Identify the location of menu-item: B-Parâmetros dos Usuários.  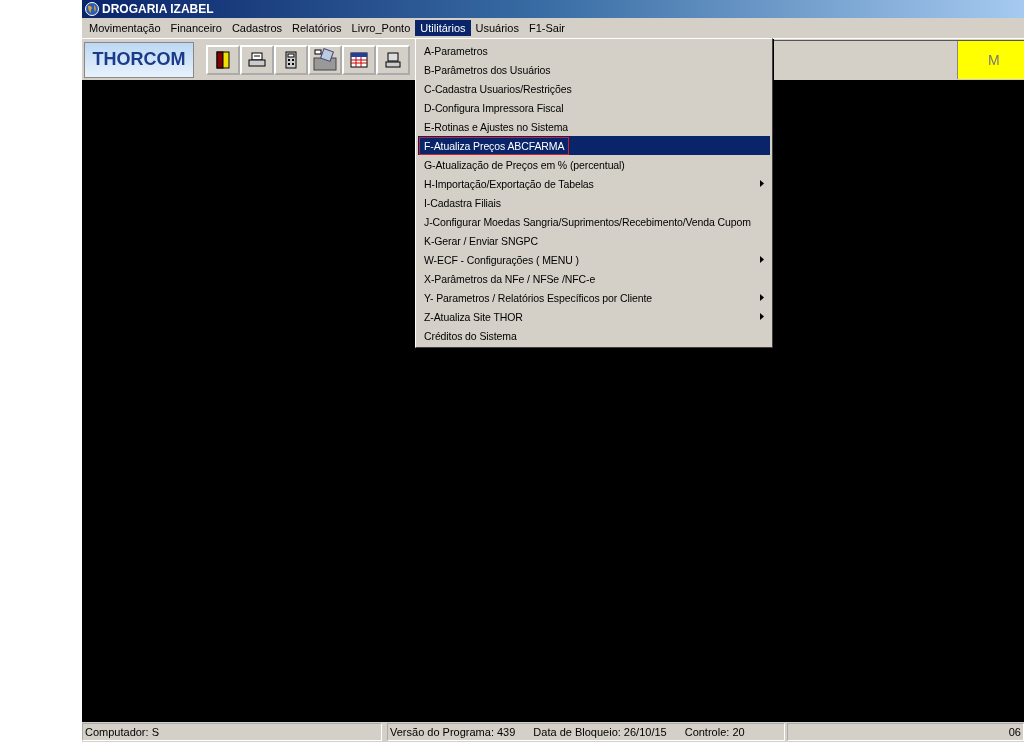
(594, 69).